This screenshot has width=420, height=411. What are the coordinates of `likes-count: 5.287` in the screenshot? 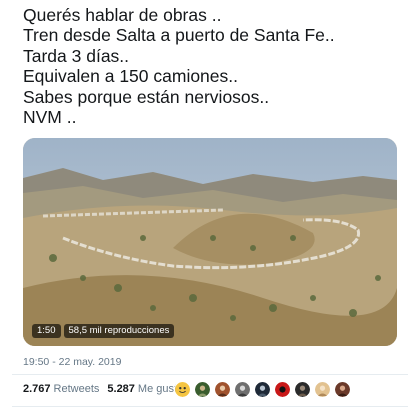 It's located at (121, 389).